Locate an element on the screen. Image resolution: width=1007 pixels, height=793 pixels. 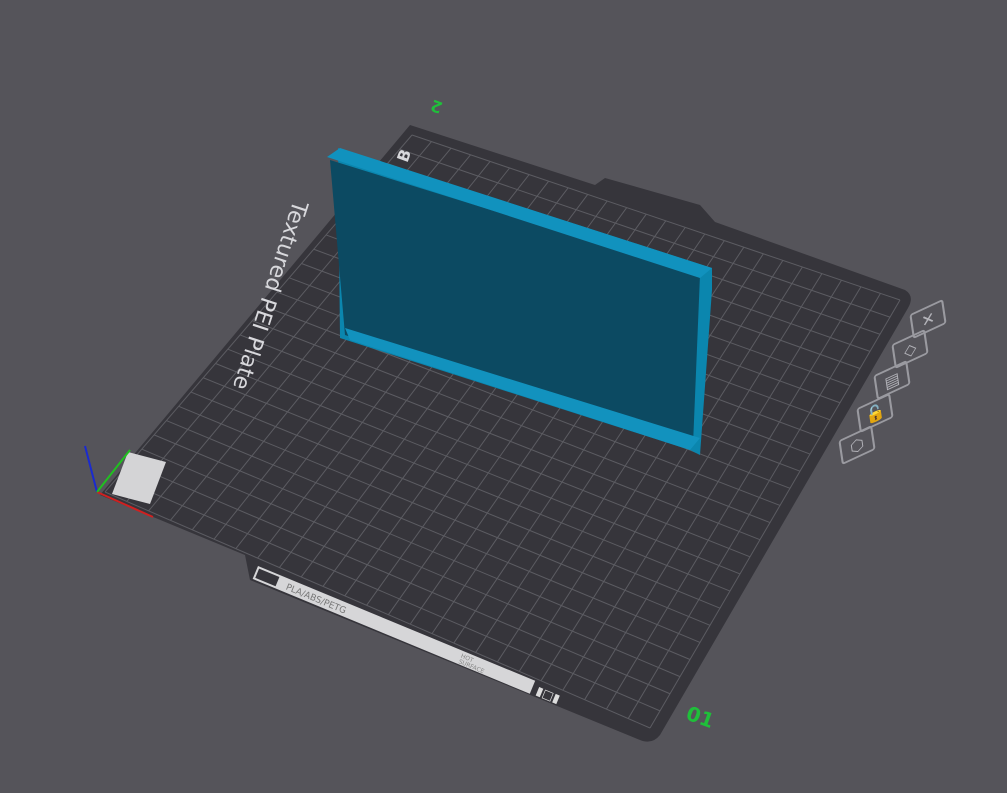
auto-orient-icon: ◇ is located at coordinates (910, 349).